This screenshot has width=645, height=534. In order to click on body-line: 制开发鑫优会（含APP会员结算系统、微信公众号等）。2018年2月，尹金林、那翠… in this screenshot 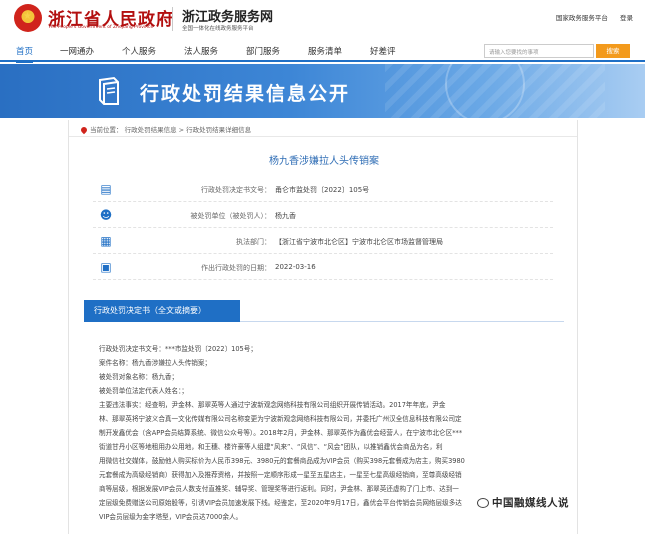, I will do `click(281, 433)`.